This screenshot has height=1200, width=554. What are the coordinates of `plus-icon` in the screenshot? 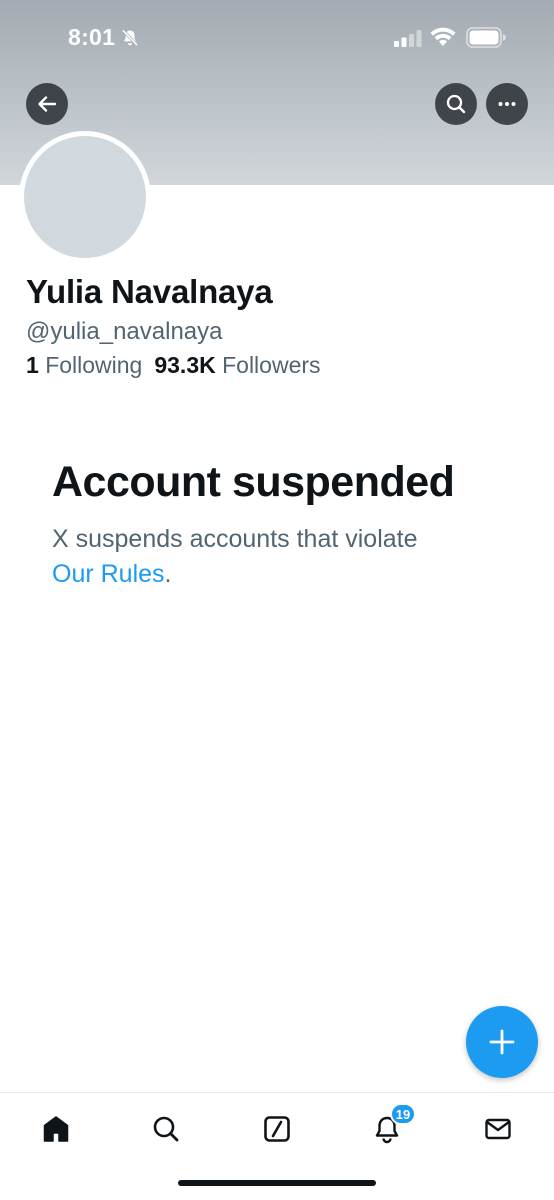 It's located at (502, 1042).